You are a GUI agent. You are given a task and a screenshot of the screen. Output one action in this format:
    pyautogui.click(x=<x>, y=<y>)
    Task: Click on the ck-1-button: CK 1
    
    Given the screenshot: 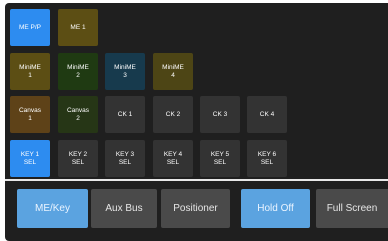 What is the action you would take?
    pyautogui.click(x=125, y=114)
    